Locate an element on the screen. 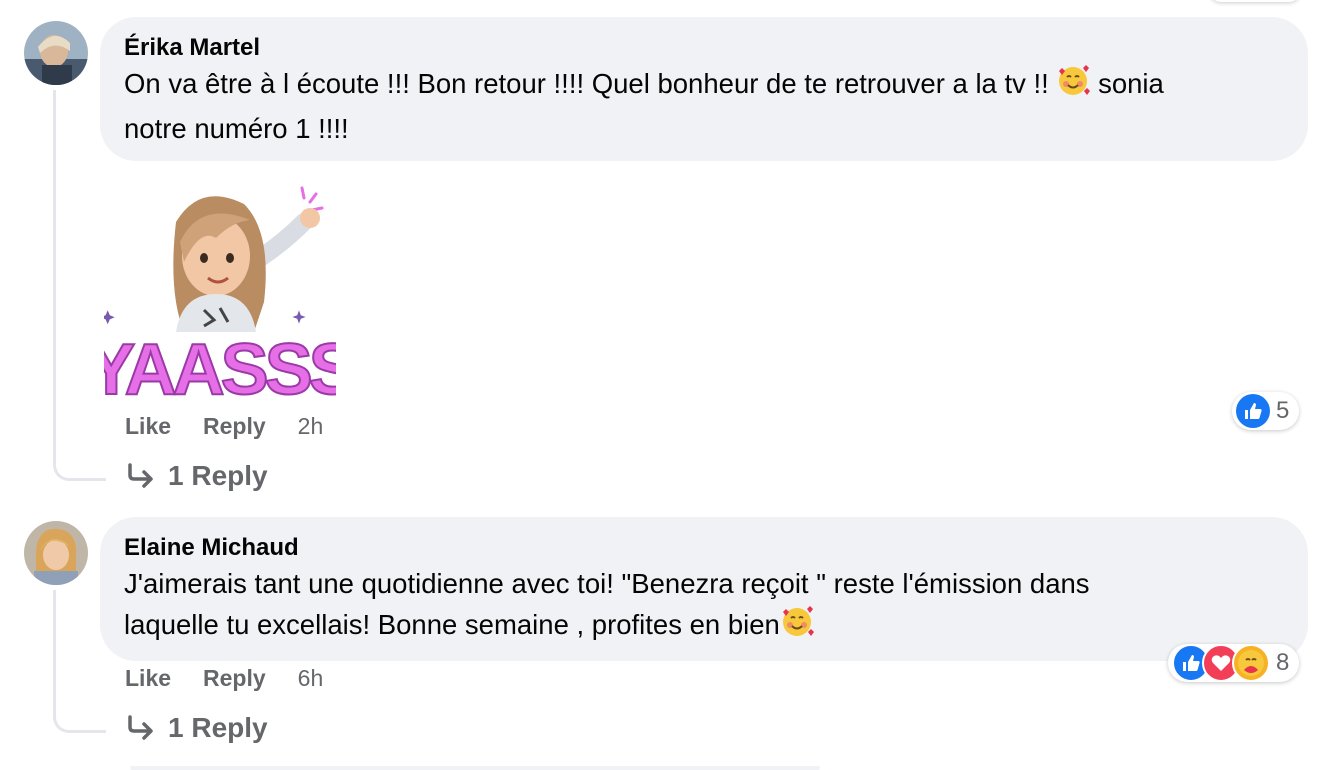 The height and width of the screenshot is (770, 1344). reaction-summary: 8 is located at coordinates (1234, 663).